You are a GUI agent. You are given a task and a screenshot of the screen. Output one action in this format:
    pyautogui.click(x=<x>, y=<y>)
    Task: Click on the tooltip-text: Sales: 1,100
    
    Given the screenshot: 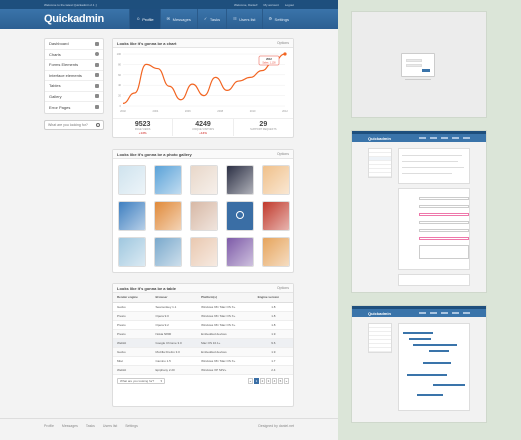 What is the action you would take?
    pyautogui.click(x=269, y=63)
    